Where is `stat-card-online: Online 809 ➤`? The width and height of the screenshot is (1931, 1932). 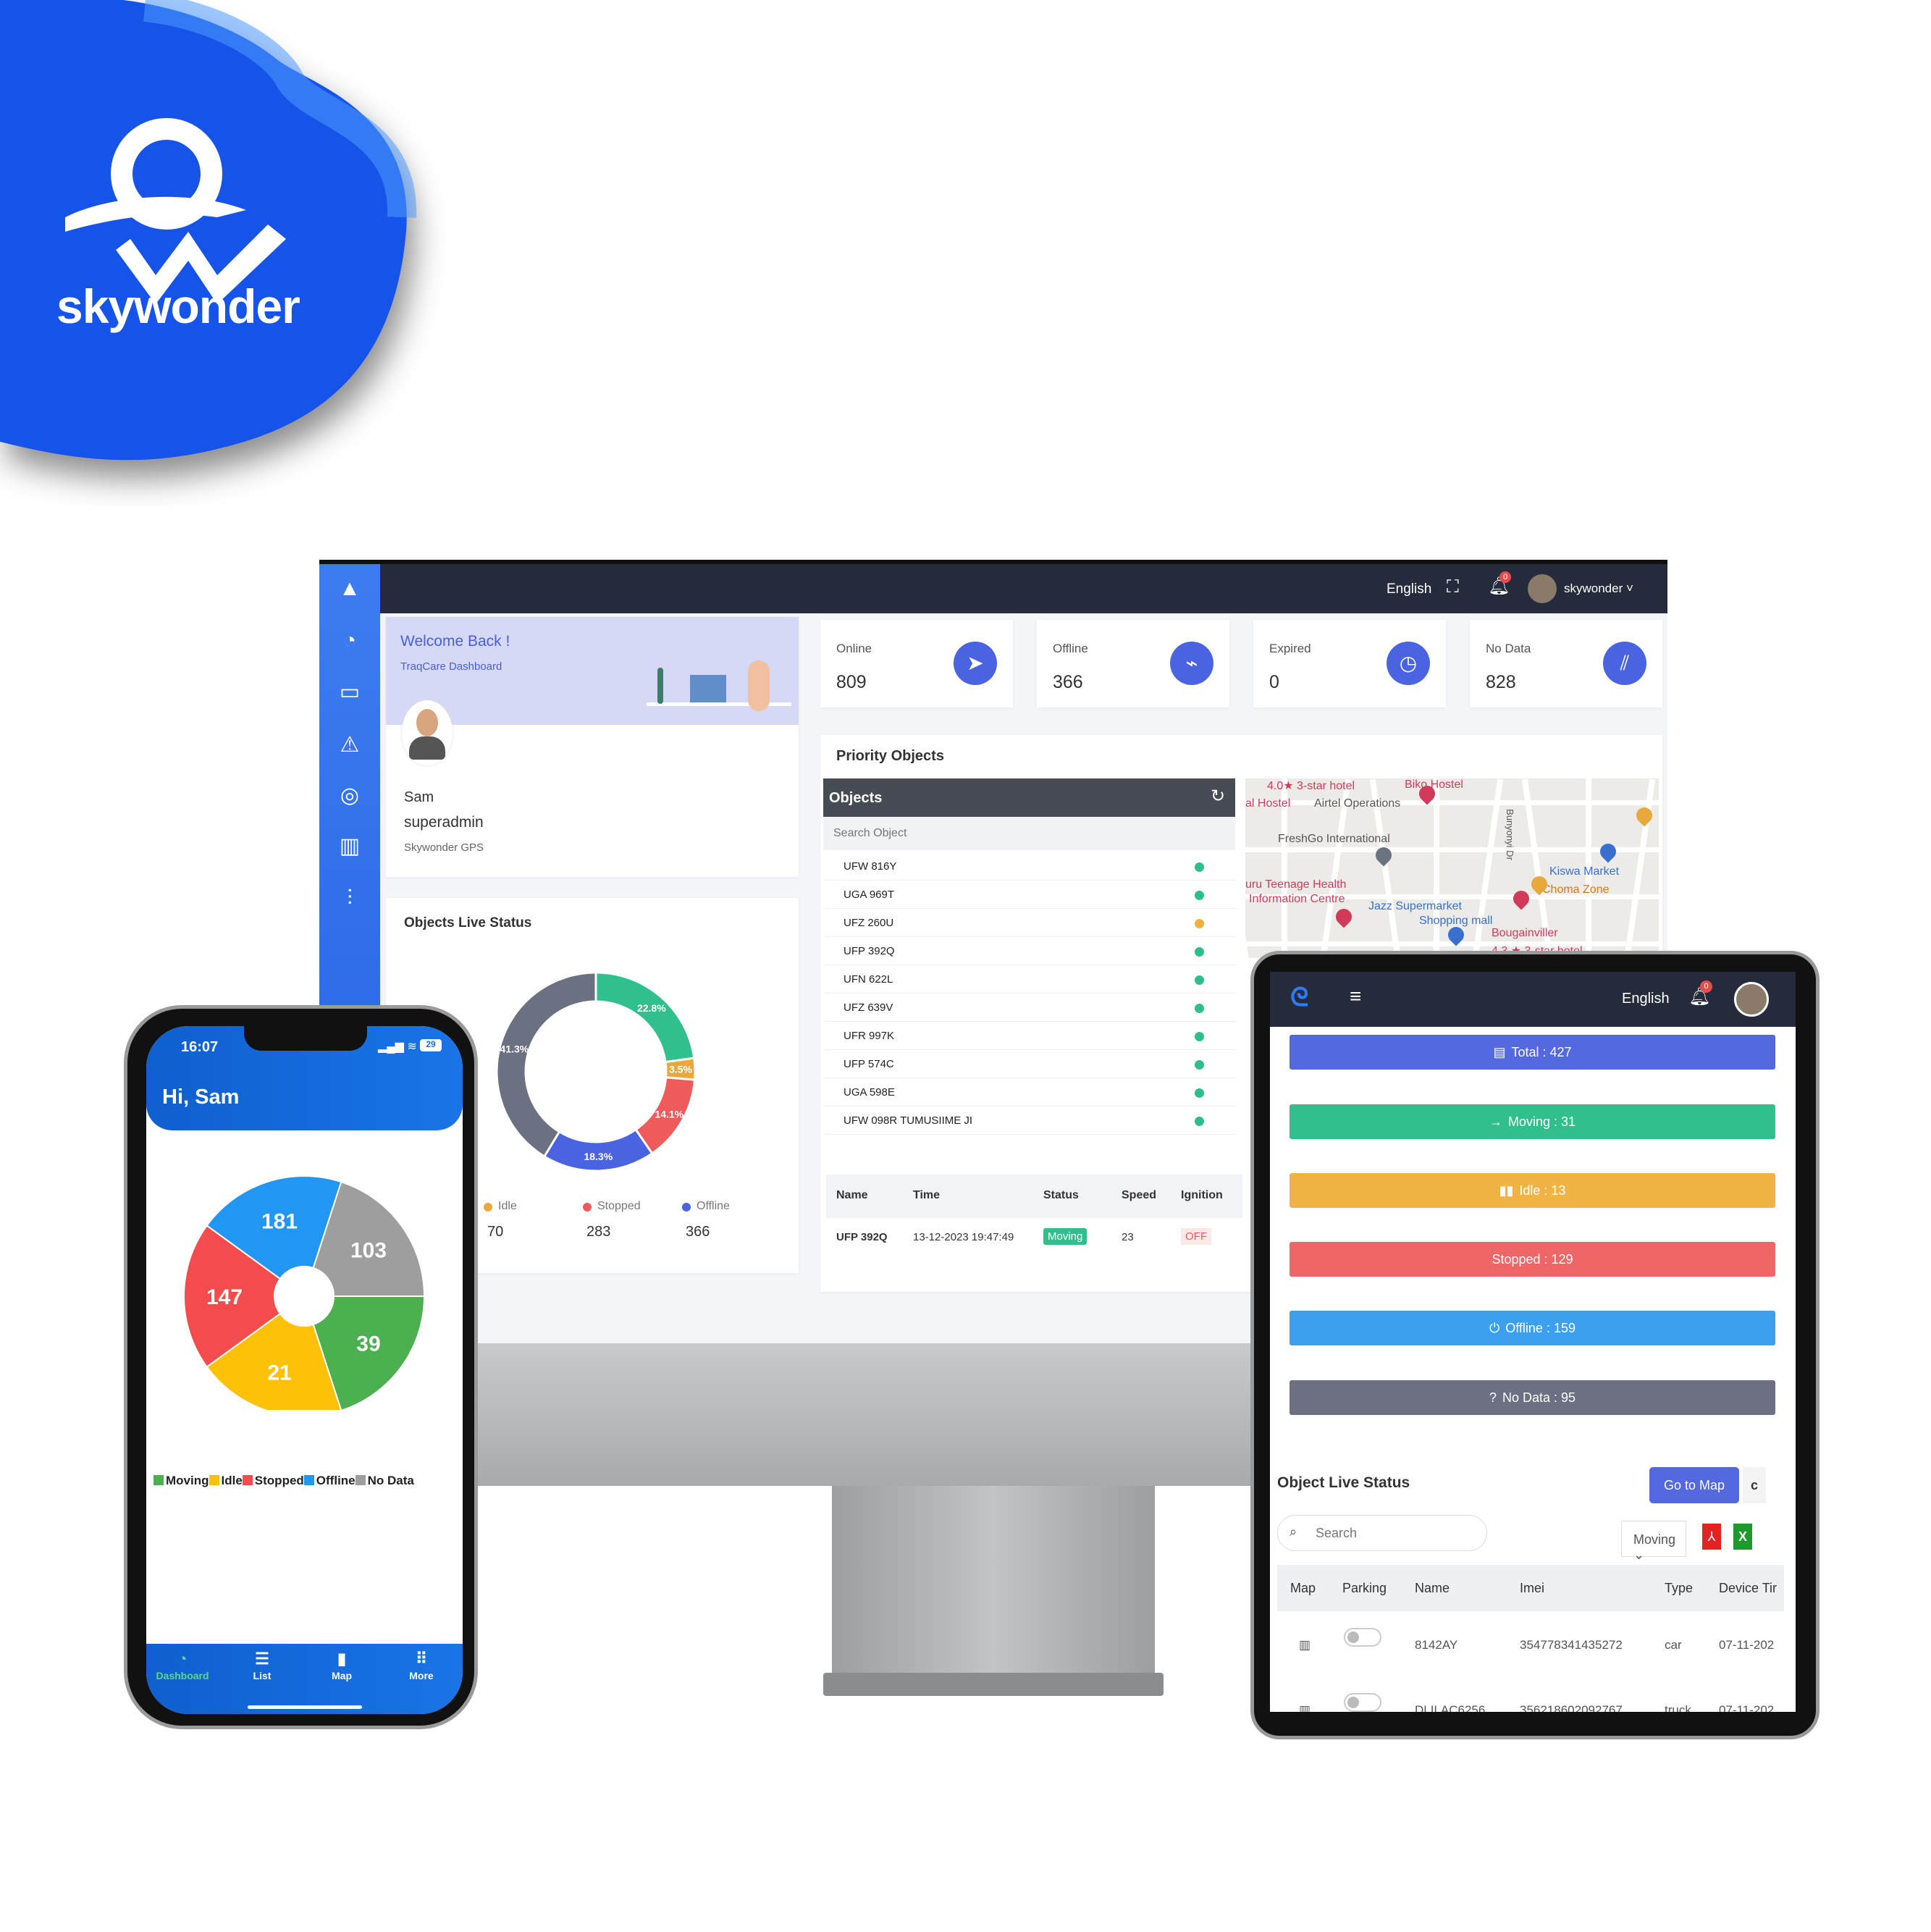
stat-card-online: Online 809 ➤ is located at coordinates (916, 663).